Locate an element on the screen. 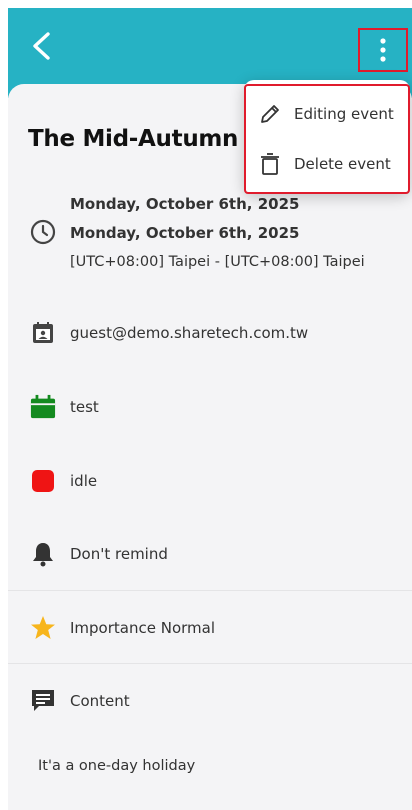  importance-row: Importance Normal is located at coordinates (210, 628).